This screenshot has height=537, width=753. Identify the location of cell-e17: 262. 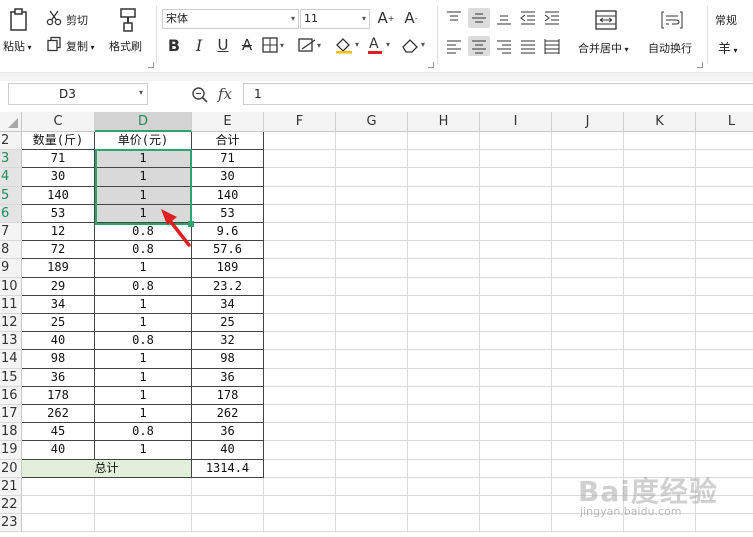
(228, 414).